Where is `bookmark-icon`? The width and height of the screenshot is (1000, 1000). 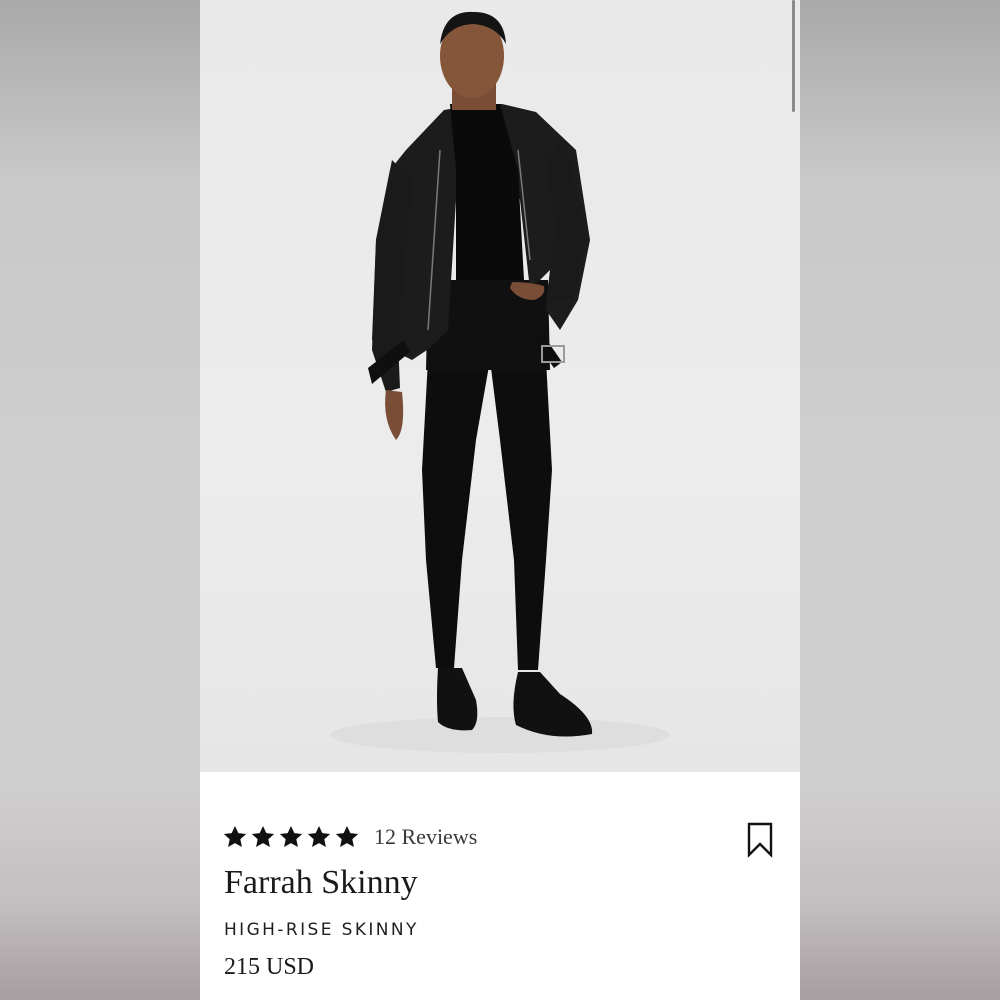
bookmark-icon is located at coordinates (760, 840).